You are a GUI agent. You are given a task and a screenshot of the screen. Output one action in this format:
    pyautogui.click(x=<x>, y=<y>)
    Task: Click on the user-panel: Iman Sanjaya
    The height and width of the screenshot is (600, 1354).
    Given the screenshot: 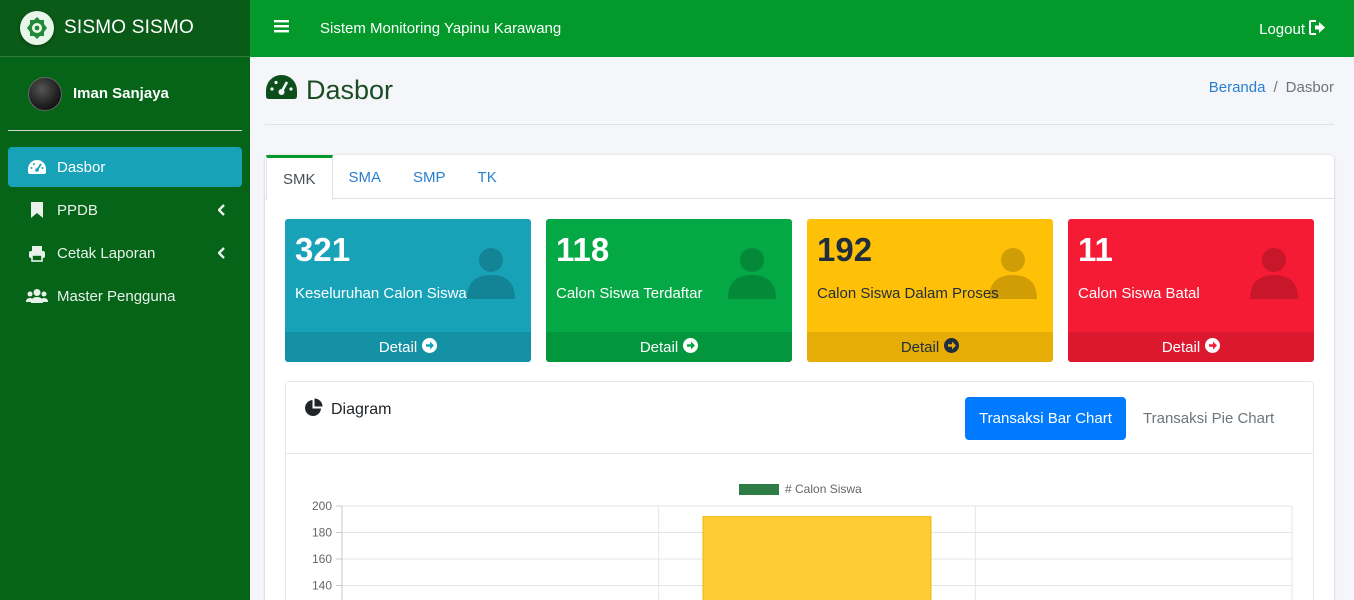 What is the action you would take?
    pyautogui.click(x=125, y=94)
    